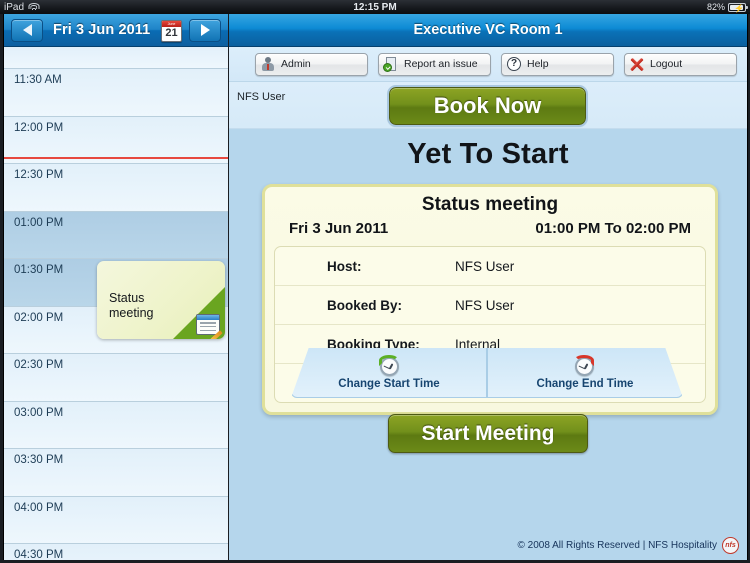  I want to click on status-bar-right: 82% ⚡, so click(727, 7).